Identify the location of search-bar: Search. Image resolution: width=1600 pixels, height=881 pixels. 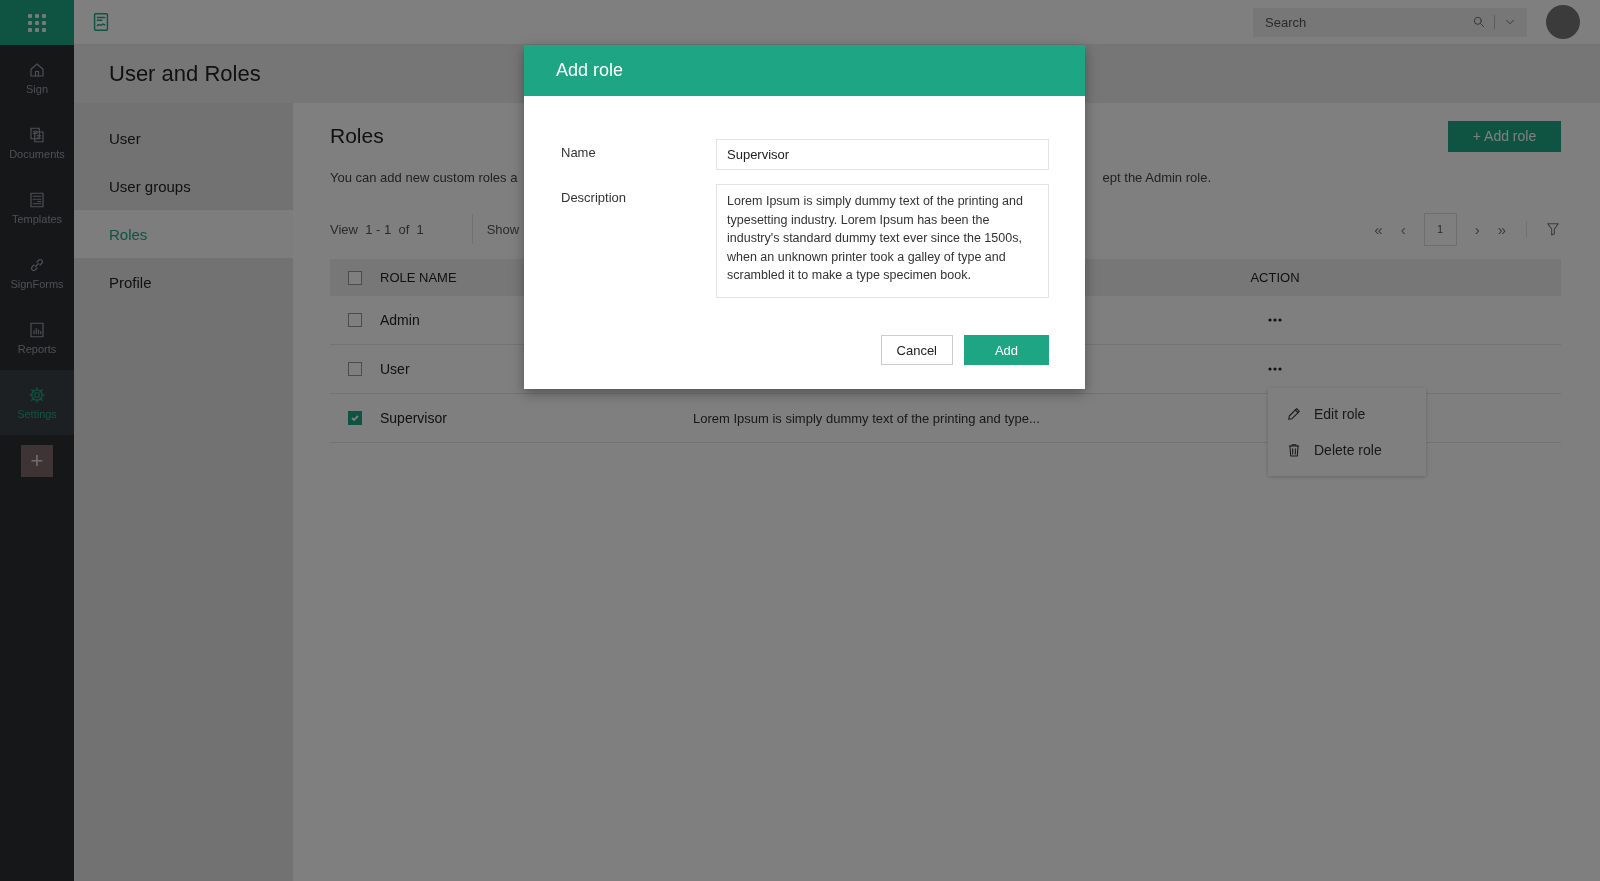
(1390, 22).